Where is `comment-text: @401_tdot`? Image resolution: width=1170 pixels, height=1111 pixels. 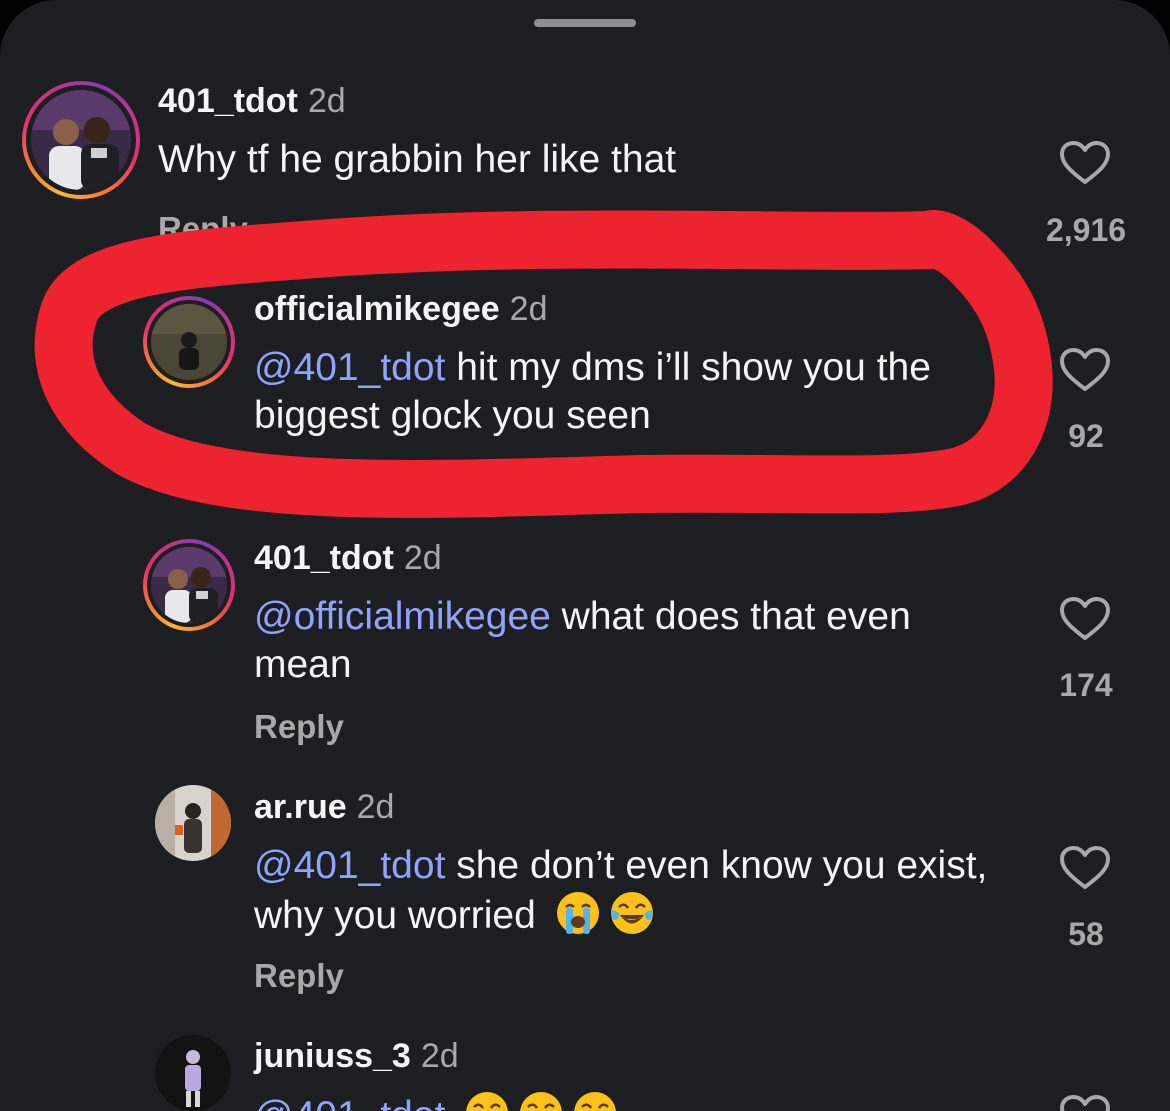 comment-text: @401_tdot is located at coordinates (634, 1100).